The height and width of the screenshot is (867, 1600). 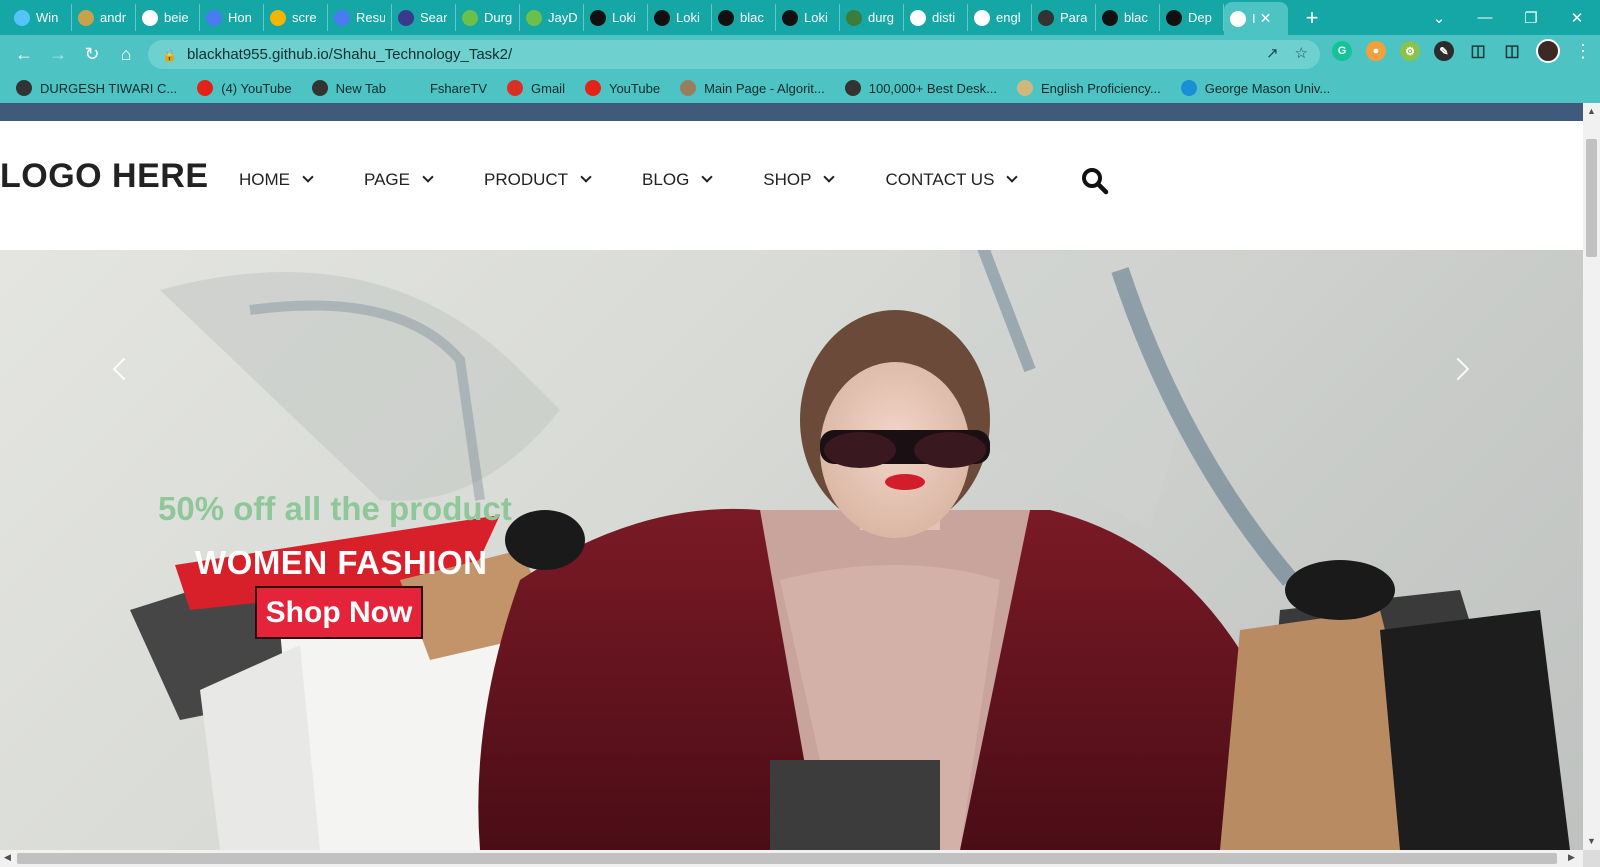 What do you see at coordinates (232, 17) in the screenshot?
I see `browser-tab: Hon` at bounding box center [232, 17].